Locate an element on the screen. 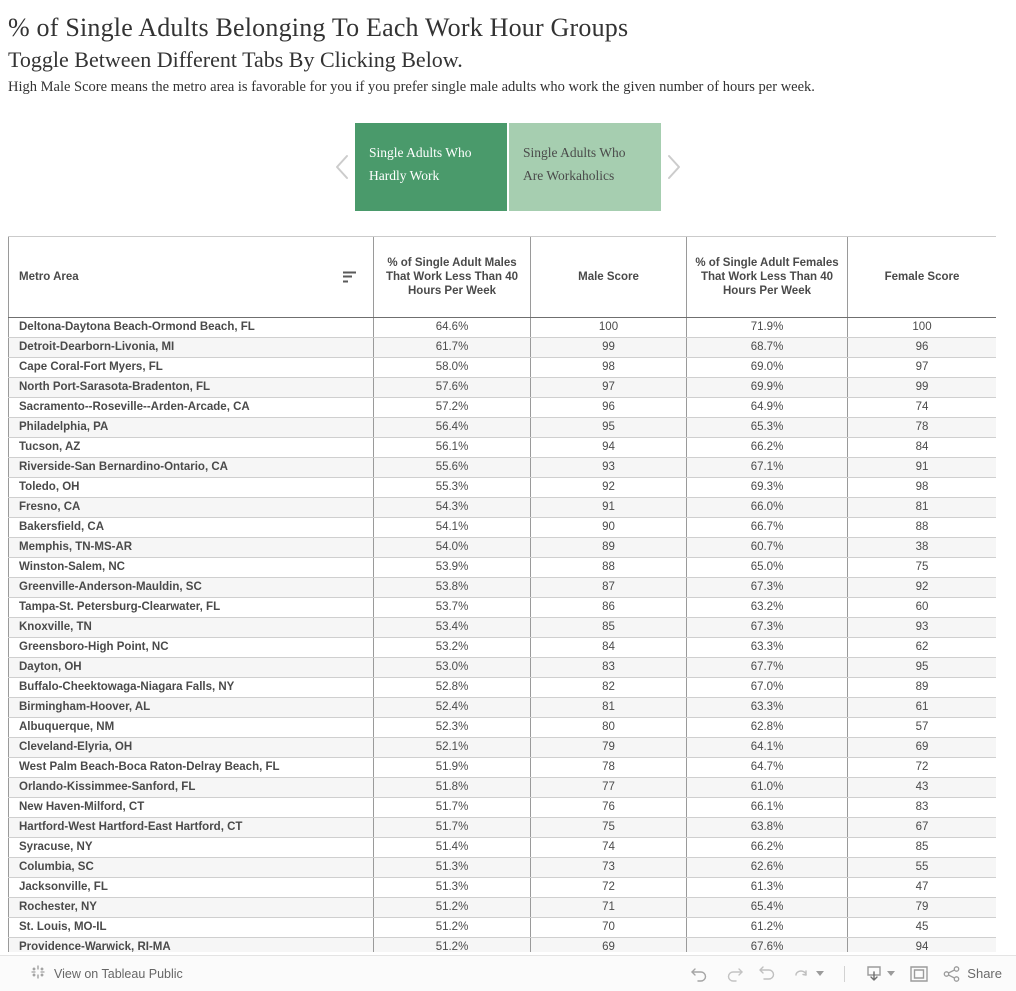 Image resolution: width=1016 pixels, height=991 pixels. cell-value: 63.8% is located at coordinates (767, 827).